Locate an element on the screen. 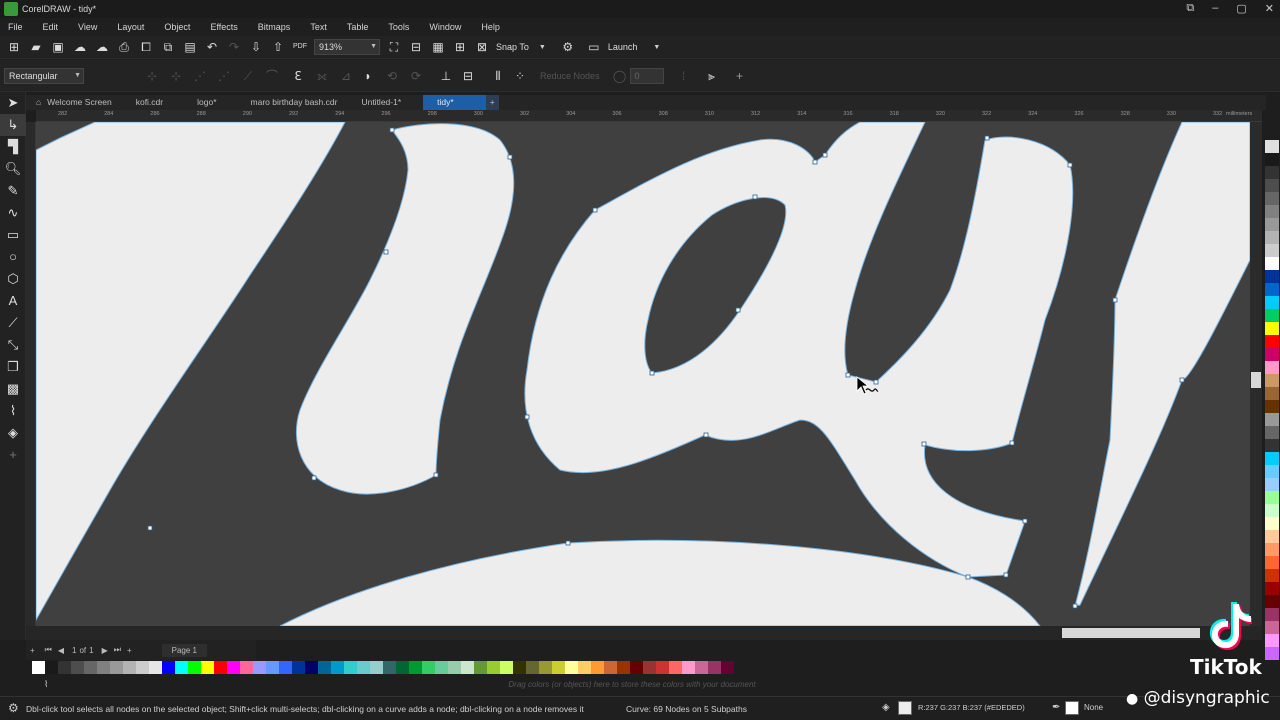 The image size is (1280, 720). letter-d is located at coordinates (405, 309).